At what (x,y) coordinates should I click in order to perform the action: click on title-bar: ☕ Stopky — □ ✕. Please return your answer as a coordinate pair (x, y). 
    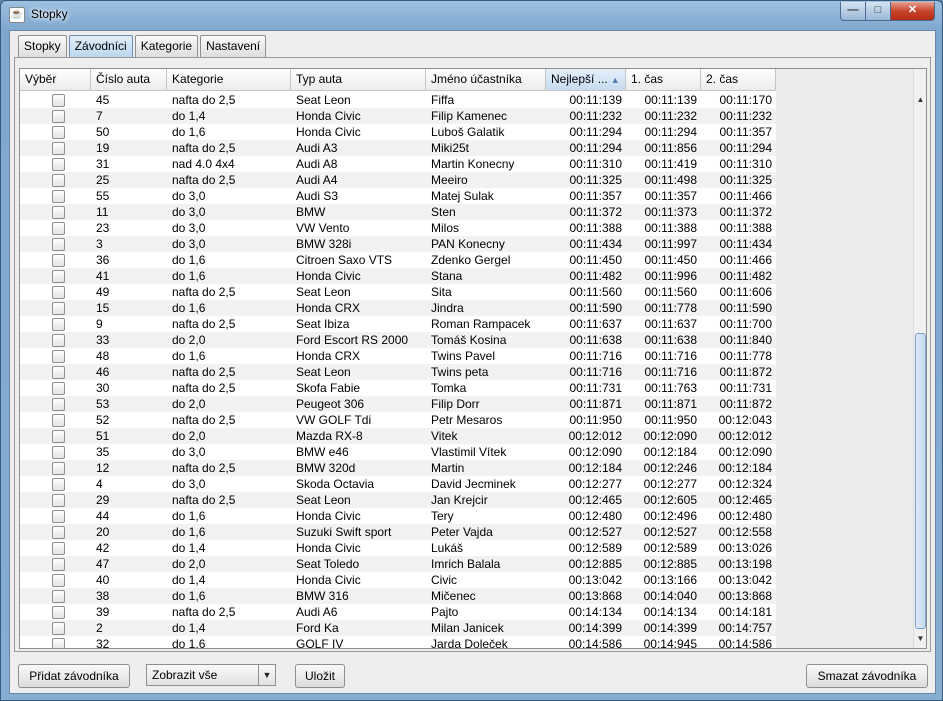
    Looking at the image, I should click on (471, 15).